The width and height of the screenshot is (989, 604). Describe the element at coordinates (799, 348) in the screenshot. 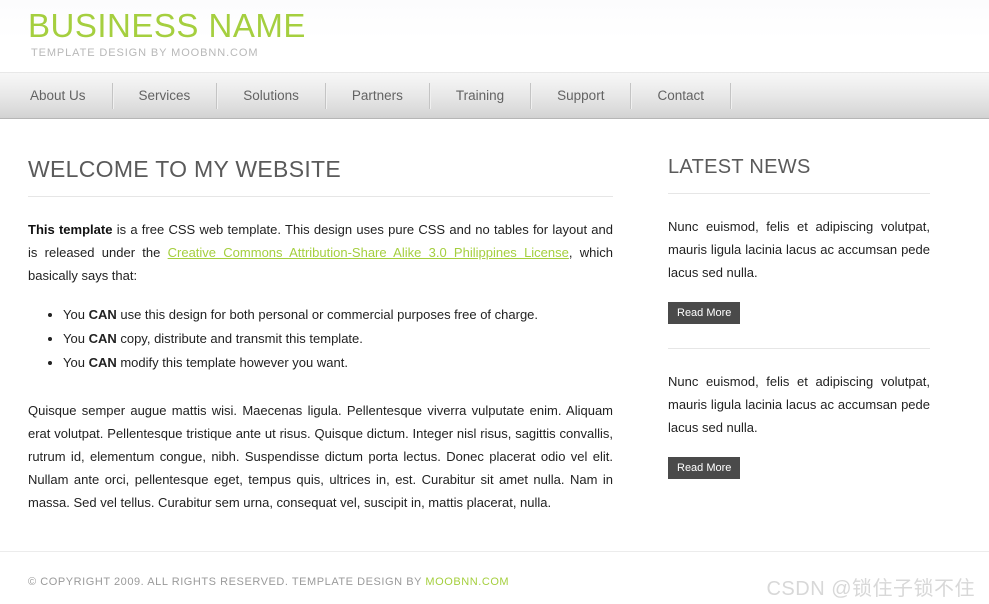

I see `news-divider` at that location.